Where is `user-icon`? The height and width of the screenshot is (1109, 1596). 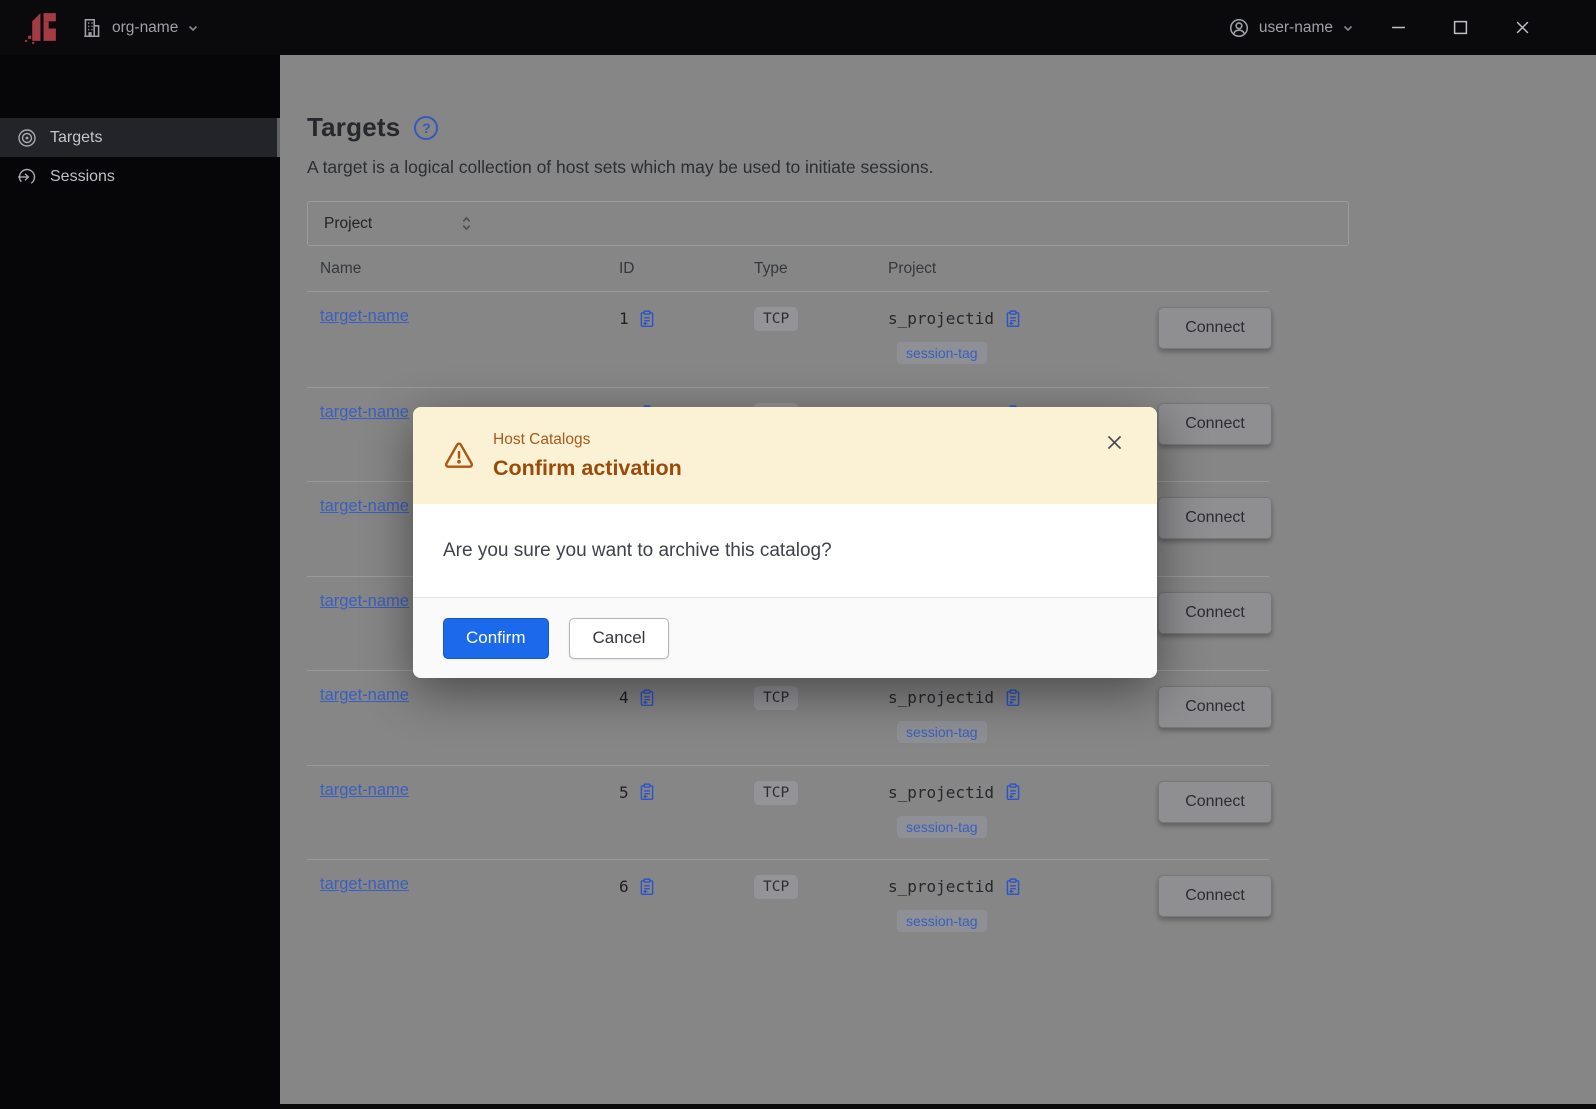 user-icon is located at coordinates (1238, 27).